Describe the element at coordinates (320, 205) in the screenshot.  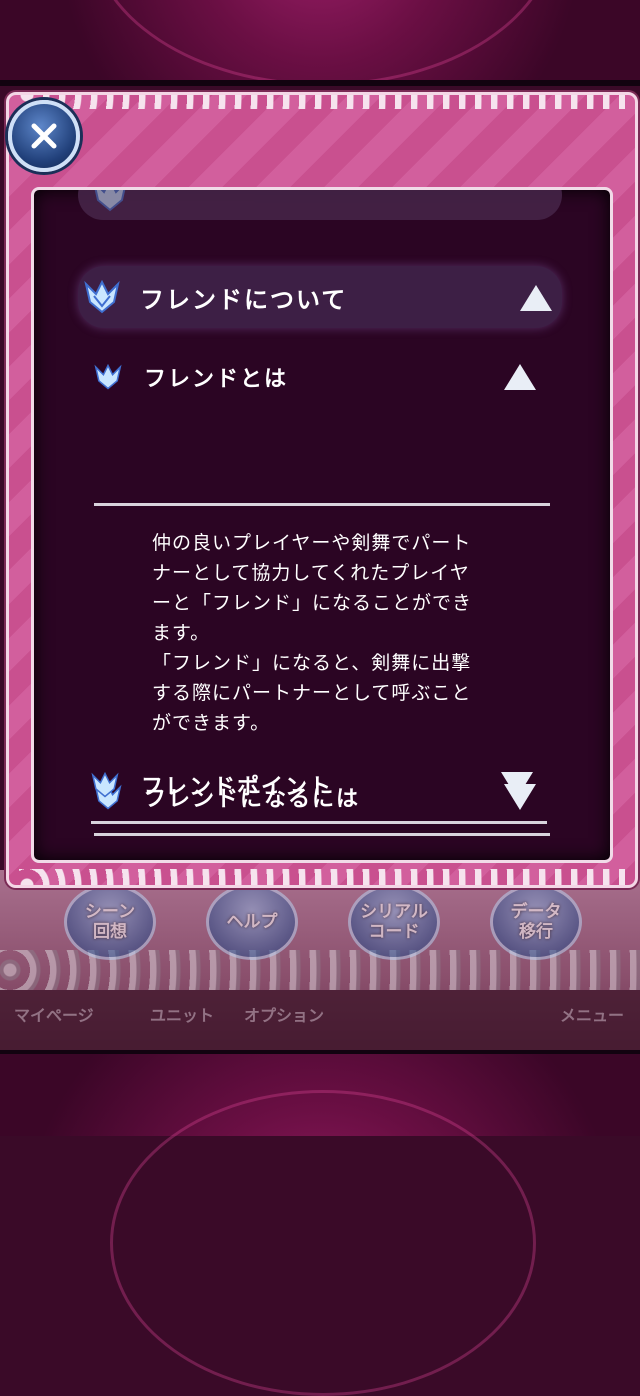
I see `previous-section-header` at that location.